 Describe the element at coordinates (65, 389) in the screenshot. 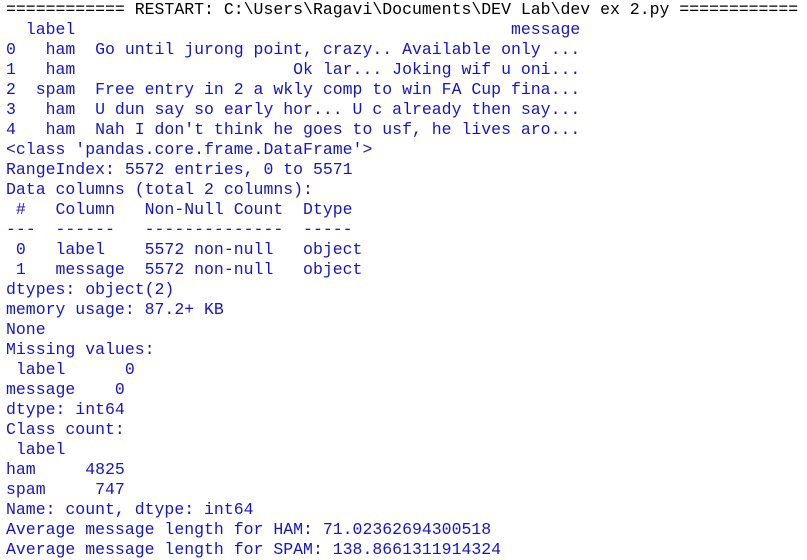

I see `output-line: message 0` at that location.